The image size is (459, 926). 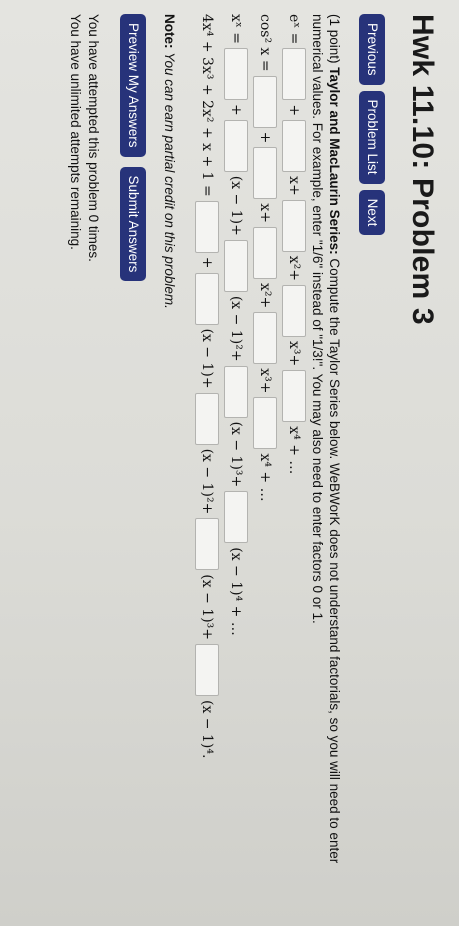 What do you see at coordinates (422, 169) in the screenshot?
I see `page-title: Hwk 11.10: Problem 3` at bounding box center [422, 169].